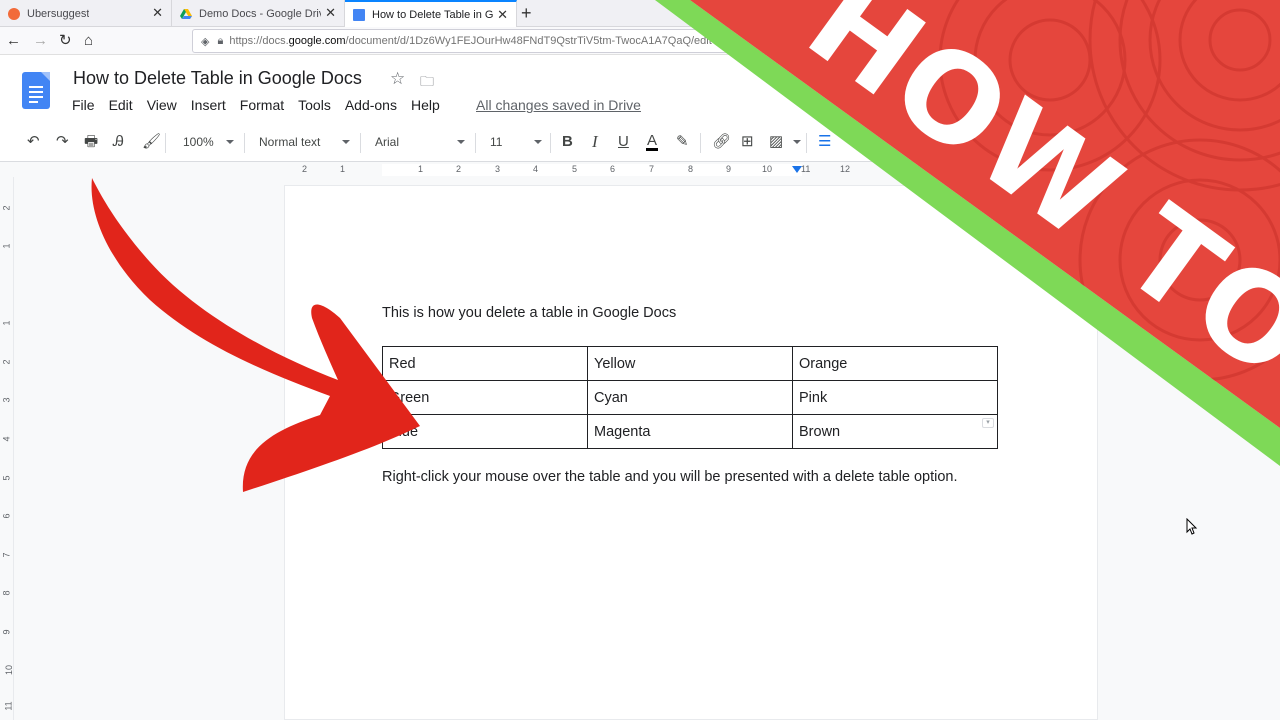 The width and height of the screenshot is (1280, 720). I want to click on mouse-cursor-icon, so click(1192, 526).